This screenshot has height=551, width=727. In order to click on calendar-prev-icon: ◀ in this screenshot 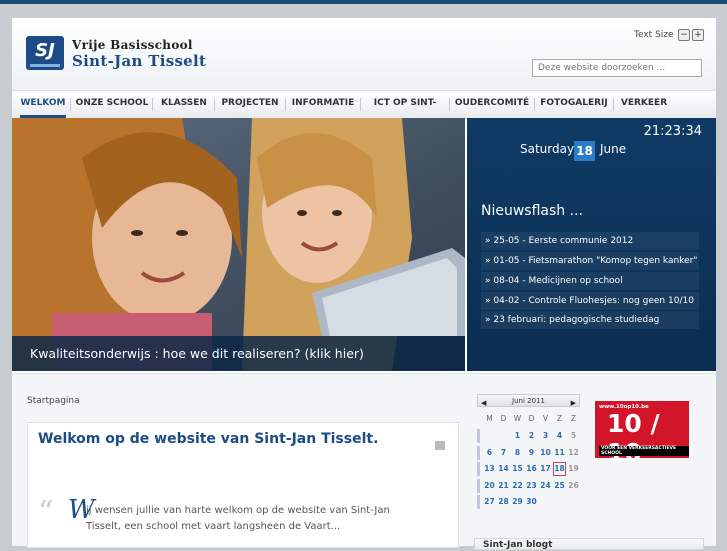, I will do `click(483, 403)`.